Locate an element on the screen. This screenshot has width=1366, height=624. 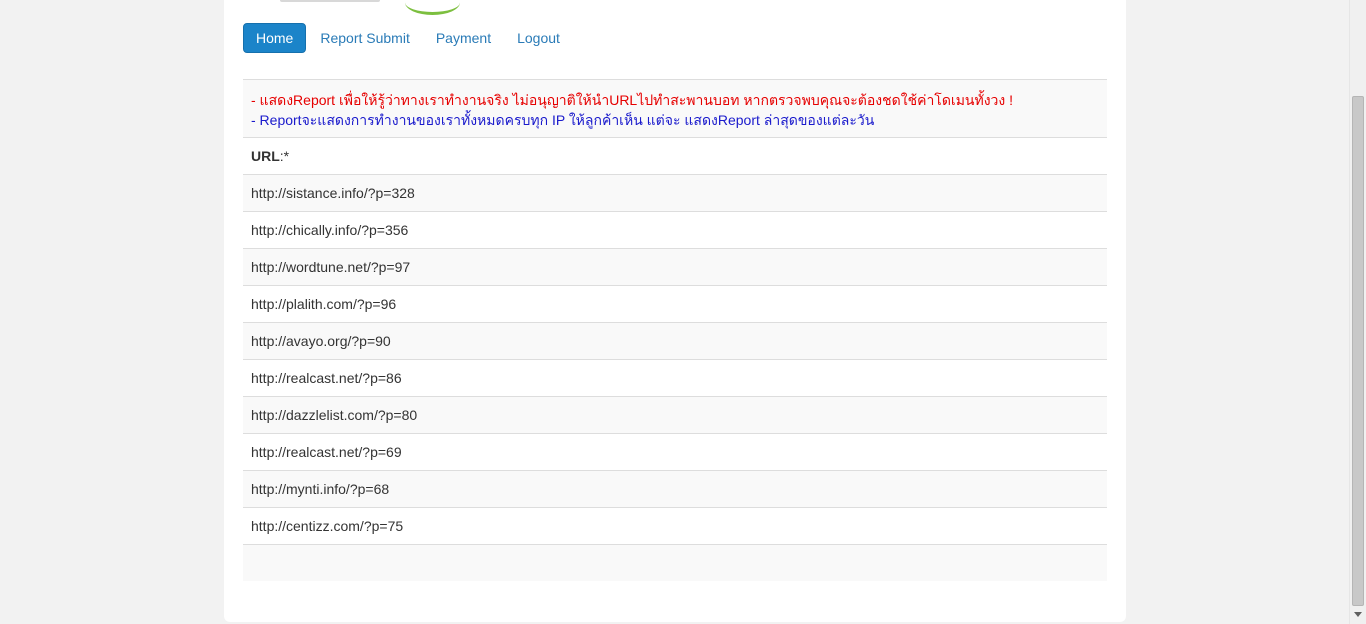
logo-swoosh-icon is located at coordinates (432, 7).